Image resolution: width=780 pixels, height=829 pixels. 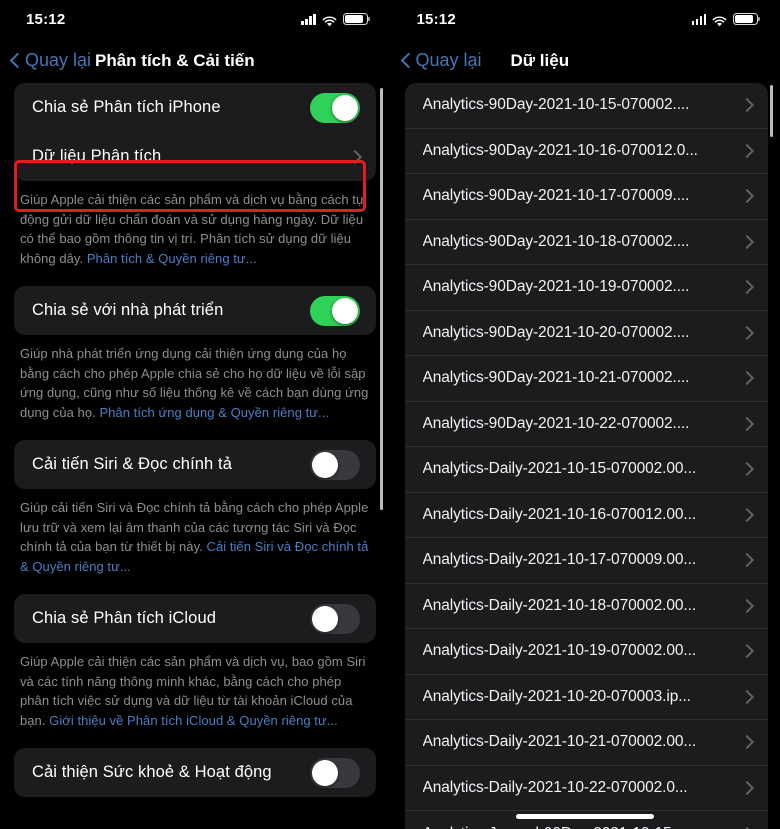 I want to click on setting-label: Chia sẻ với nhà phát triển, so click(x=128, y=310).